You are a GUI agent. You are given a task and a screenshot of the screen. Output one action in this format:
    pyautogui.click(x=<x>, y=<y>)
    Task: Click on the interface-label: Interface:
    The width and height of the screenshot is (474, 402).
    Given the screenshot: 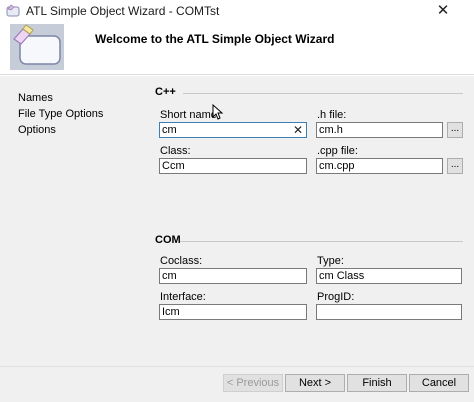 What is the action you would take?
    pyautogui.click(x=183, y=297)
    